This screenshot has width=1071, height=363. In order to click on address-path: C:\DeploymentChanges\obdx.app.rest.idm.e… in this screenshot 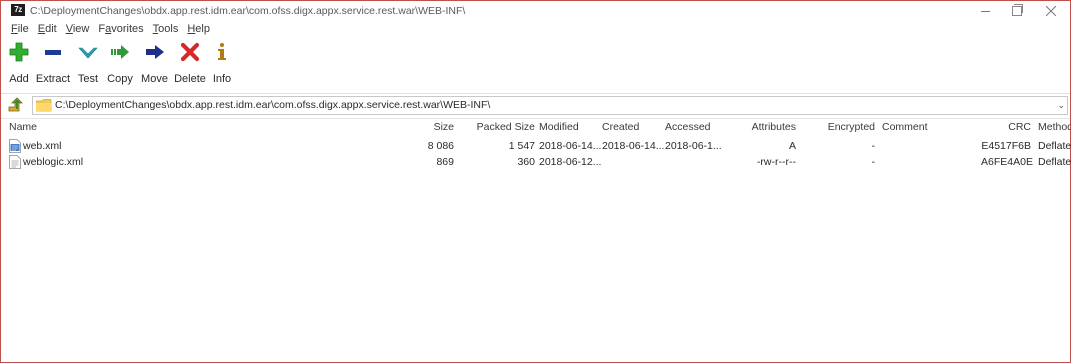, I will do `click(273, 105)`.